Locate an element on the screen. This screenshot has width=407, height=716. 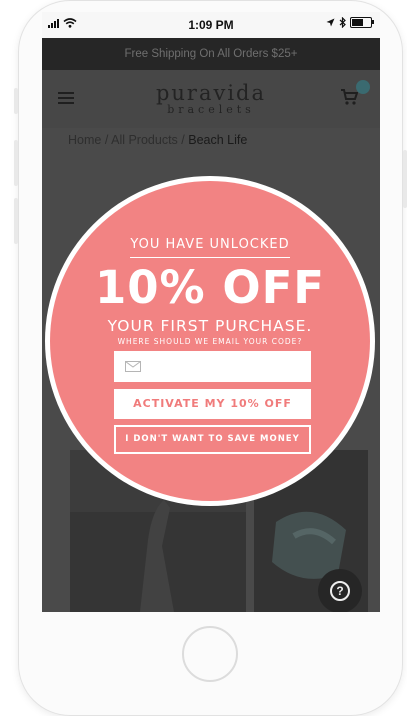
phone-power-button is located at coordinates (405, 179).